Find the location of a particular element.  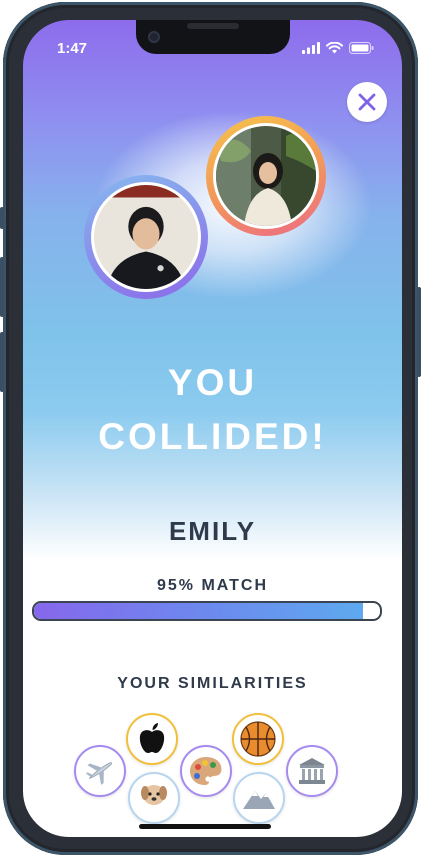

similarity-mountain is located at coordinates (259, 798).